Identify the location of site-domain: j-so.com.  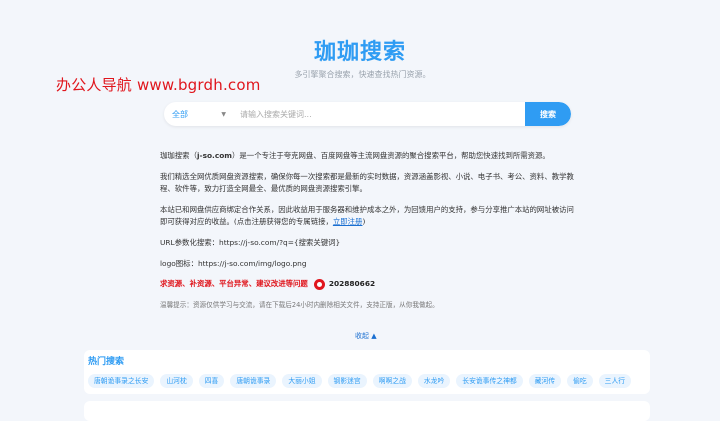
(214, 155).